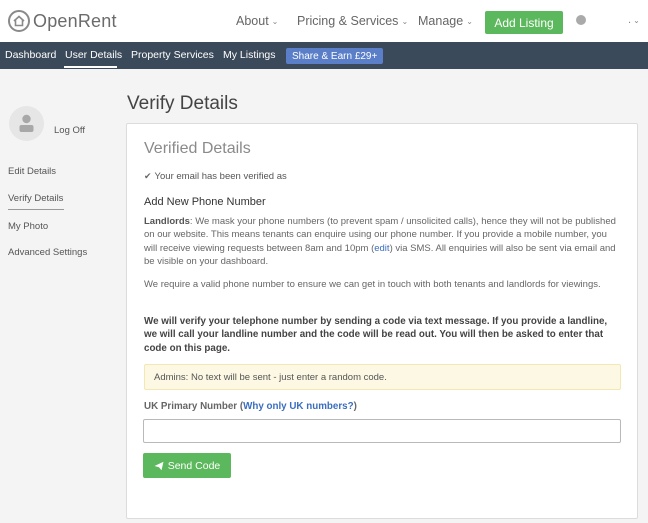 The height and width of the screenshot is (523, 648). Describe the element at coordinates (608, 20) in the screenshot. I see `user-menu: . ⌄` at that location.